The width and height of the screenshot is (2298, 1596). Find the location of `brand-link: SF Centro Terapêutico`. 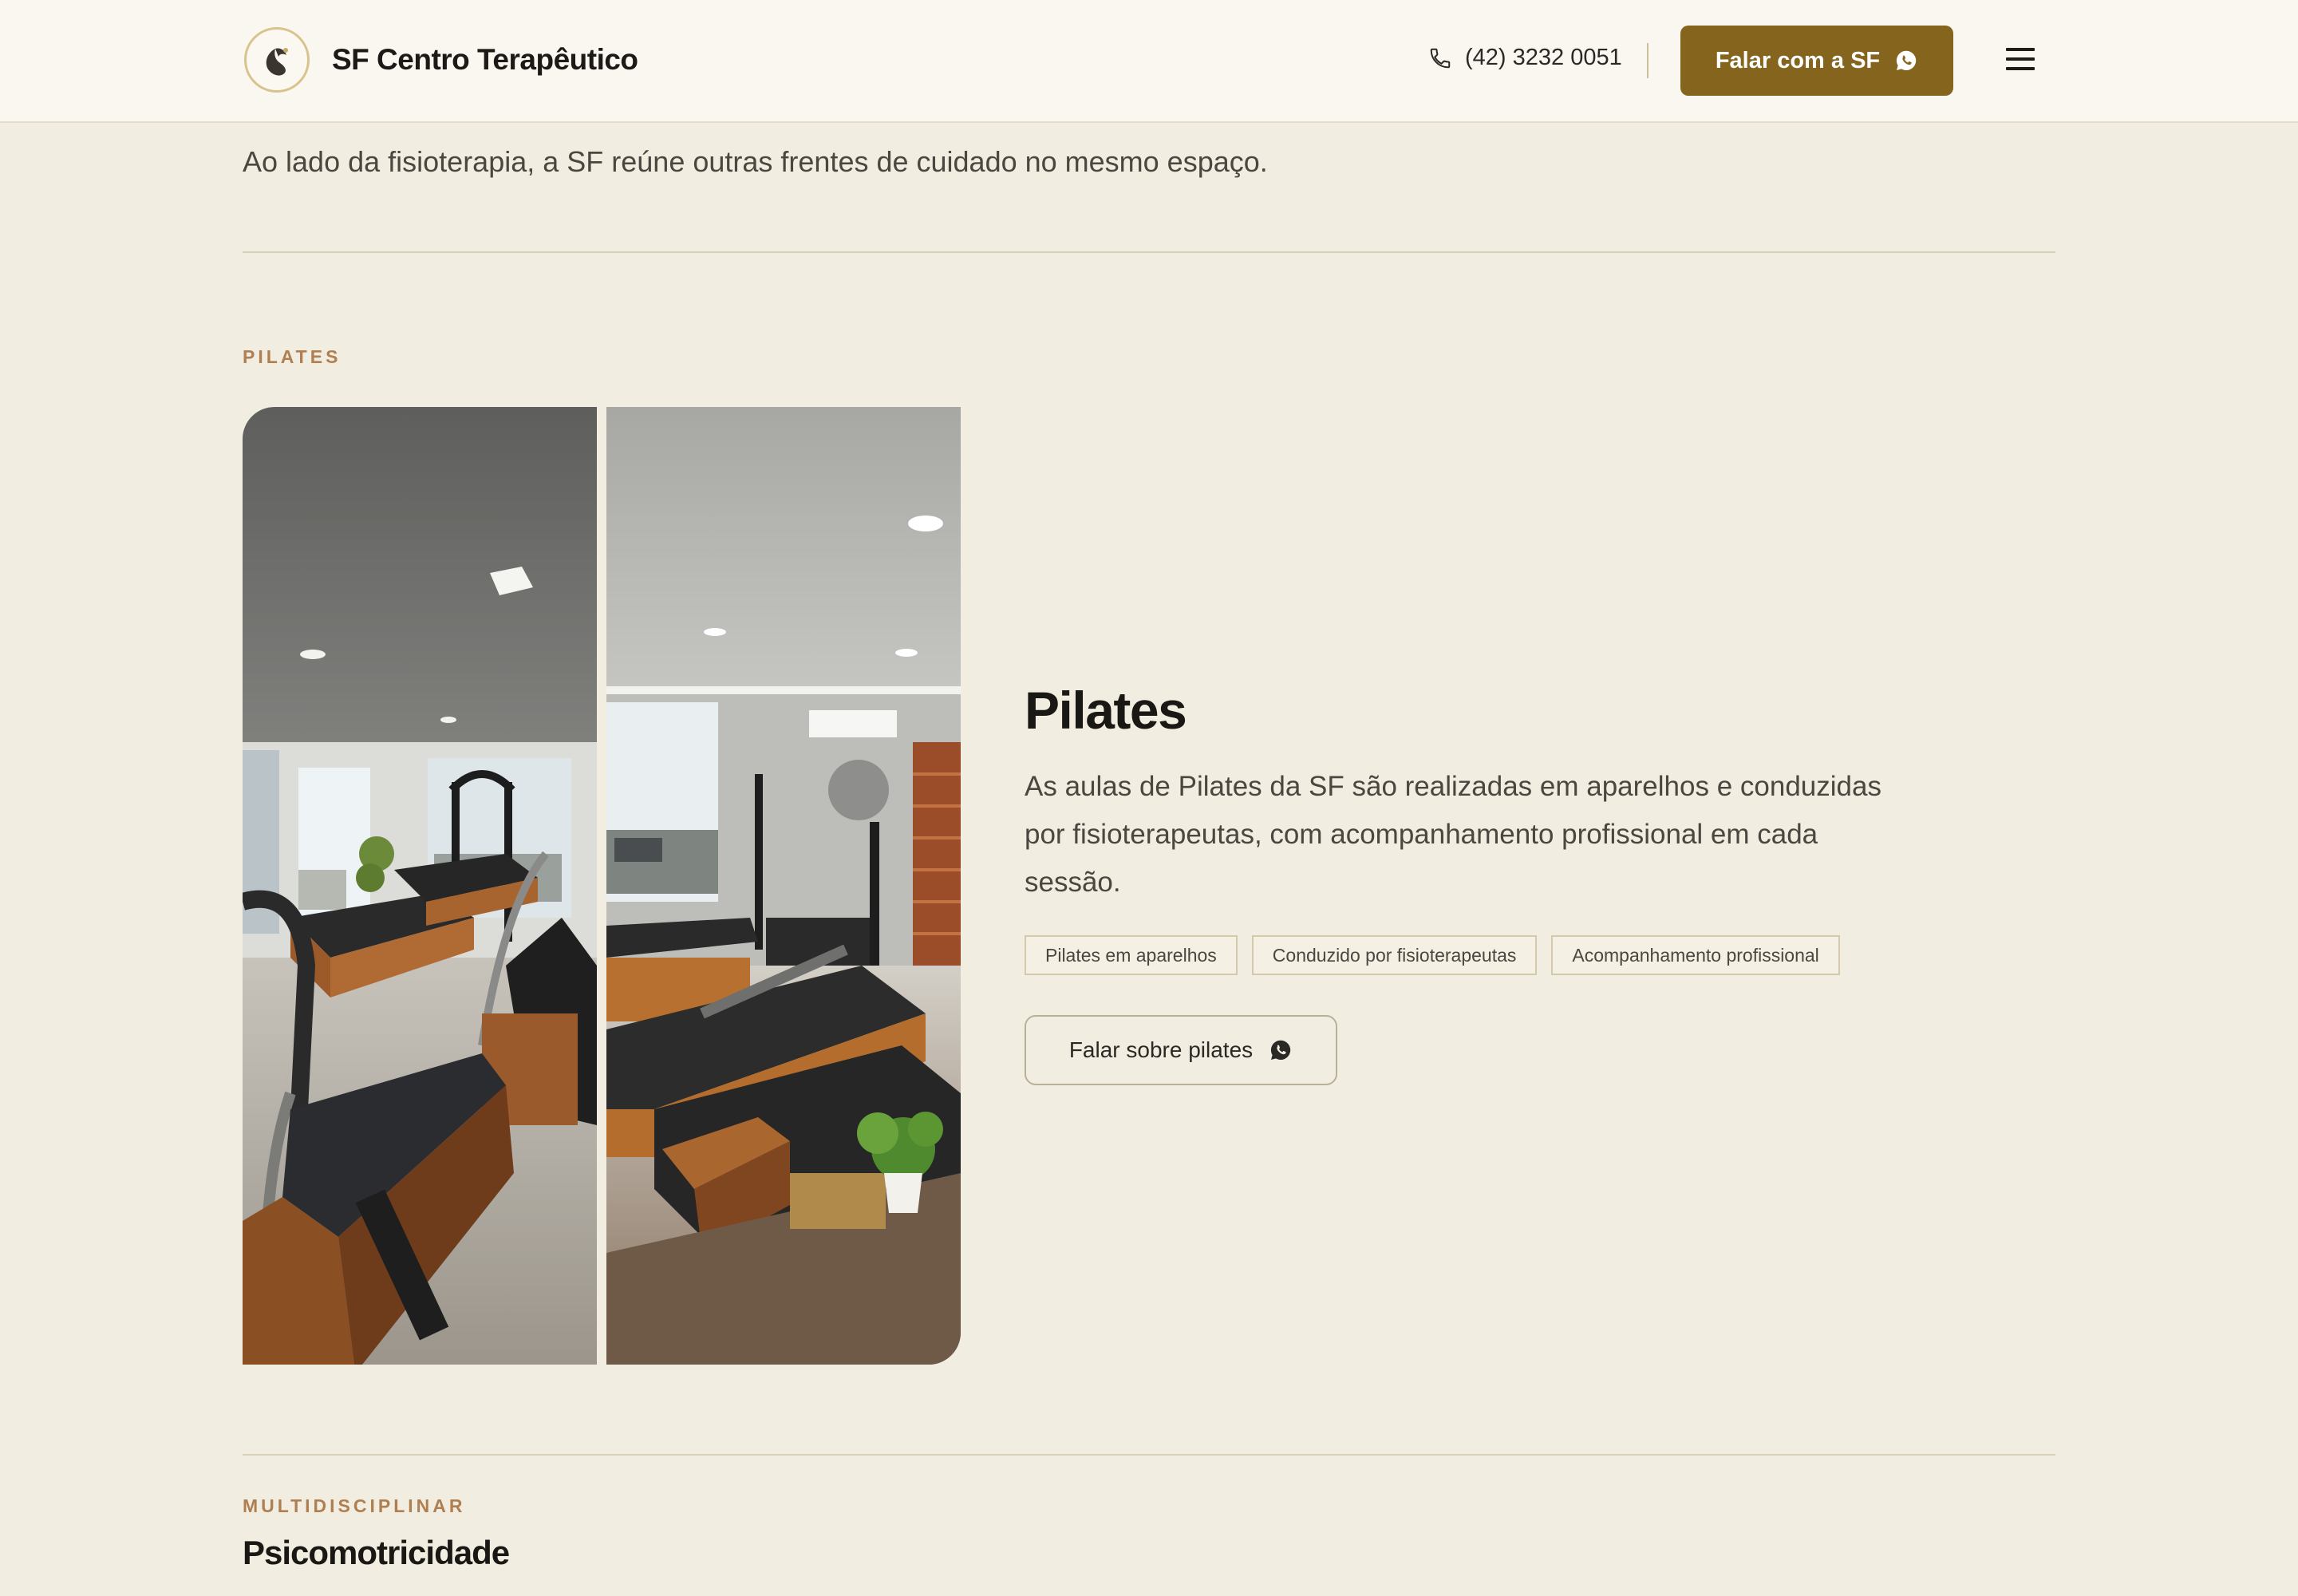

brand-link: SF Centro Terapêutico is located at coordinates (441, 60).